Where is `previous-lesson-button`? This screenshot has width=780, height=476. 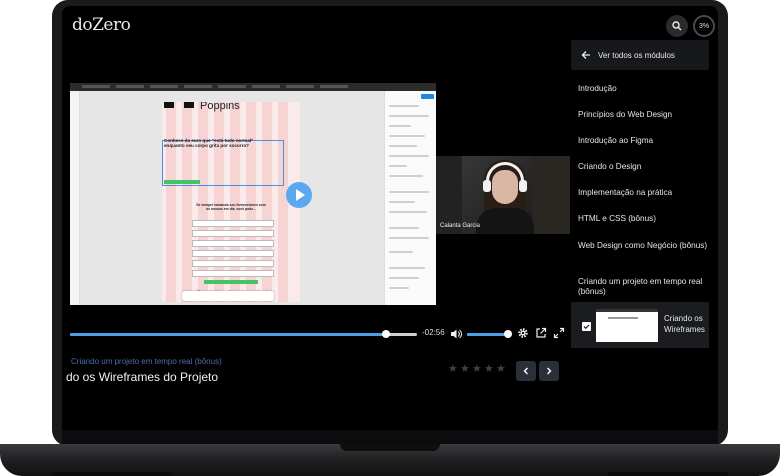
previous-lesson-button is located at coordinates (526, 371).